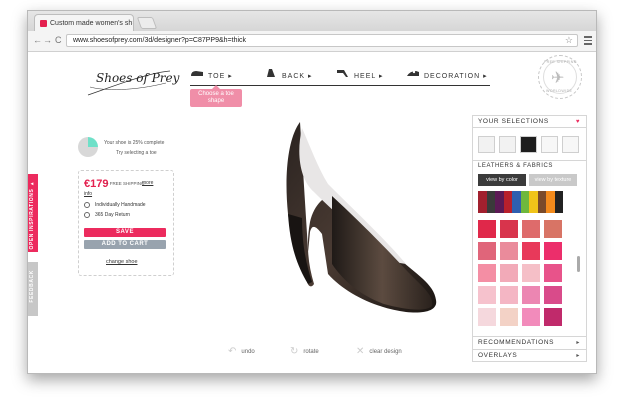 This screenshot has width=620, height=407. I want to click on decoration-icon, so click(413, 73).